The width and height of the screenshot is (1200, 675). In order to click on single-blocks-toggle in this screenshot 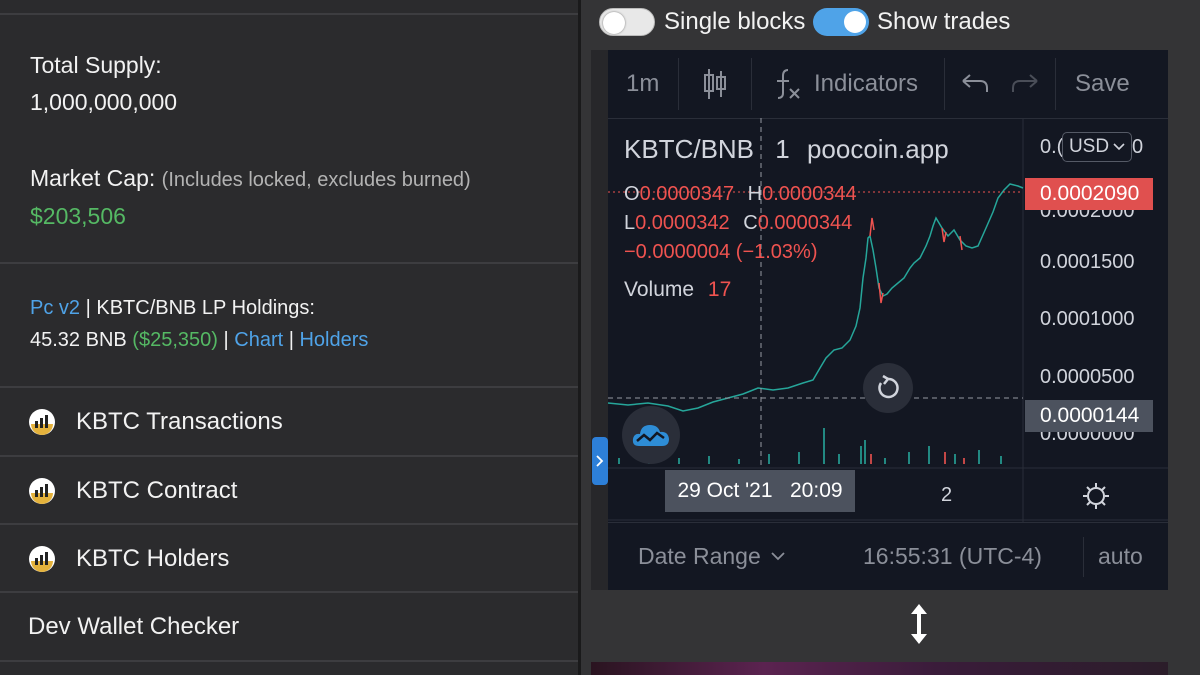, I will do `click(627, 22)`.